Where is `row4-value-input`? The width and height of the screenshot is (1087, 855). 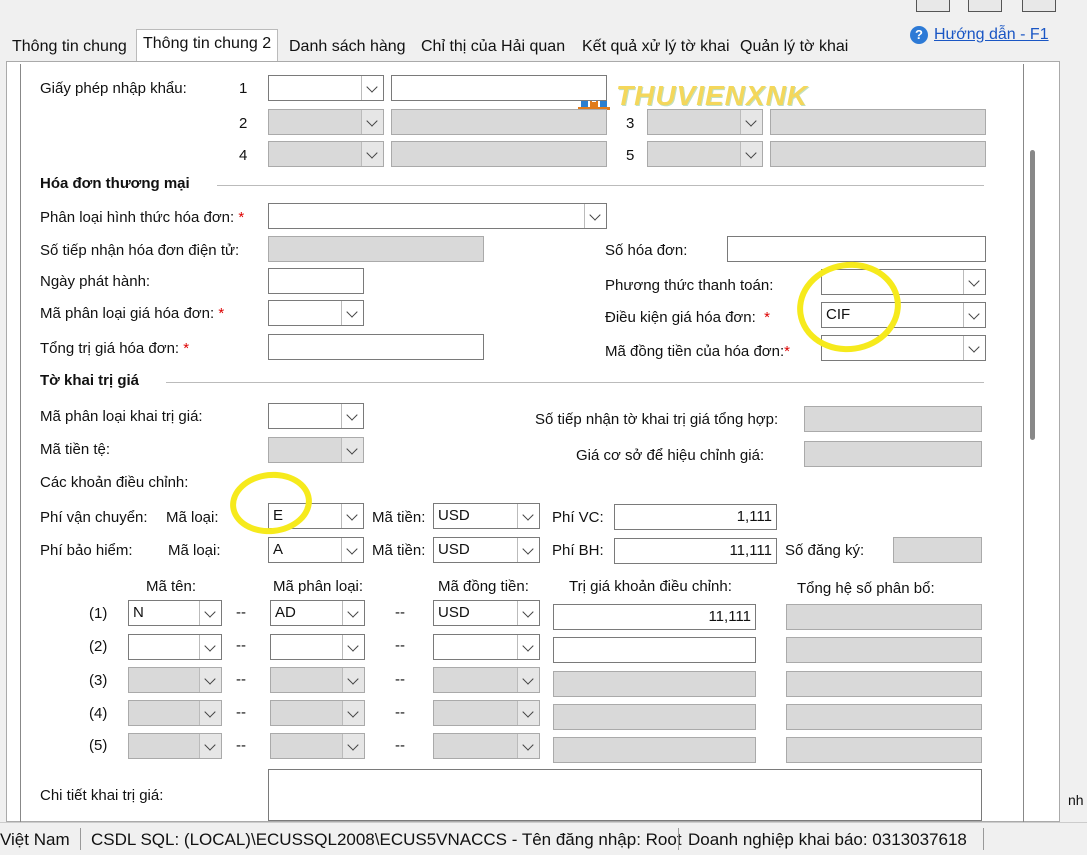 row4-value-input is located at coordinates (654, 717).